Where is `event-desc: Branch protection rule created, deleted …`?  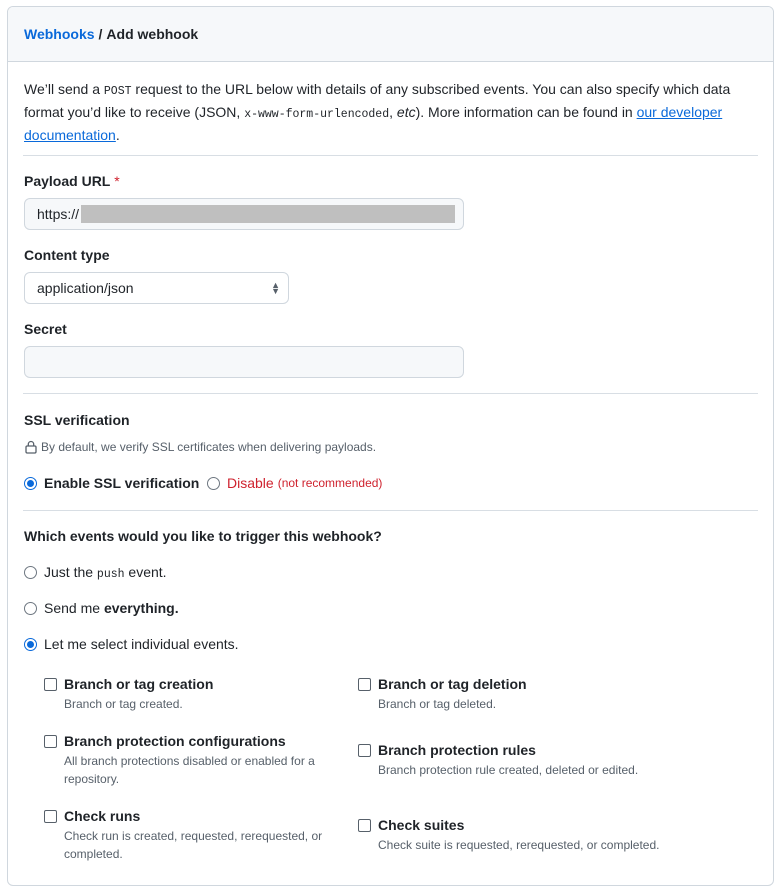 event-desc: Branch protection rule created, deleted … is located at coordinates (508, 770).